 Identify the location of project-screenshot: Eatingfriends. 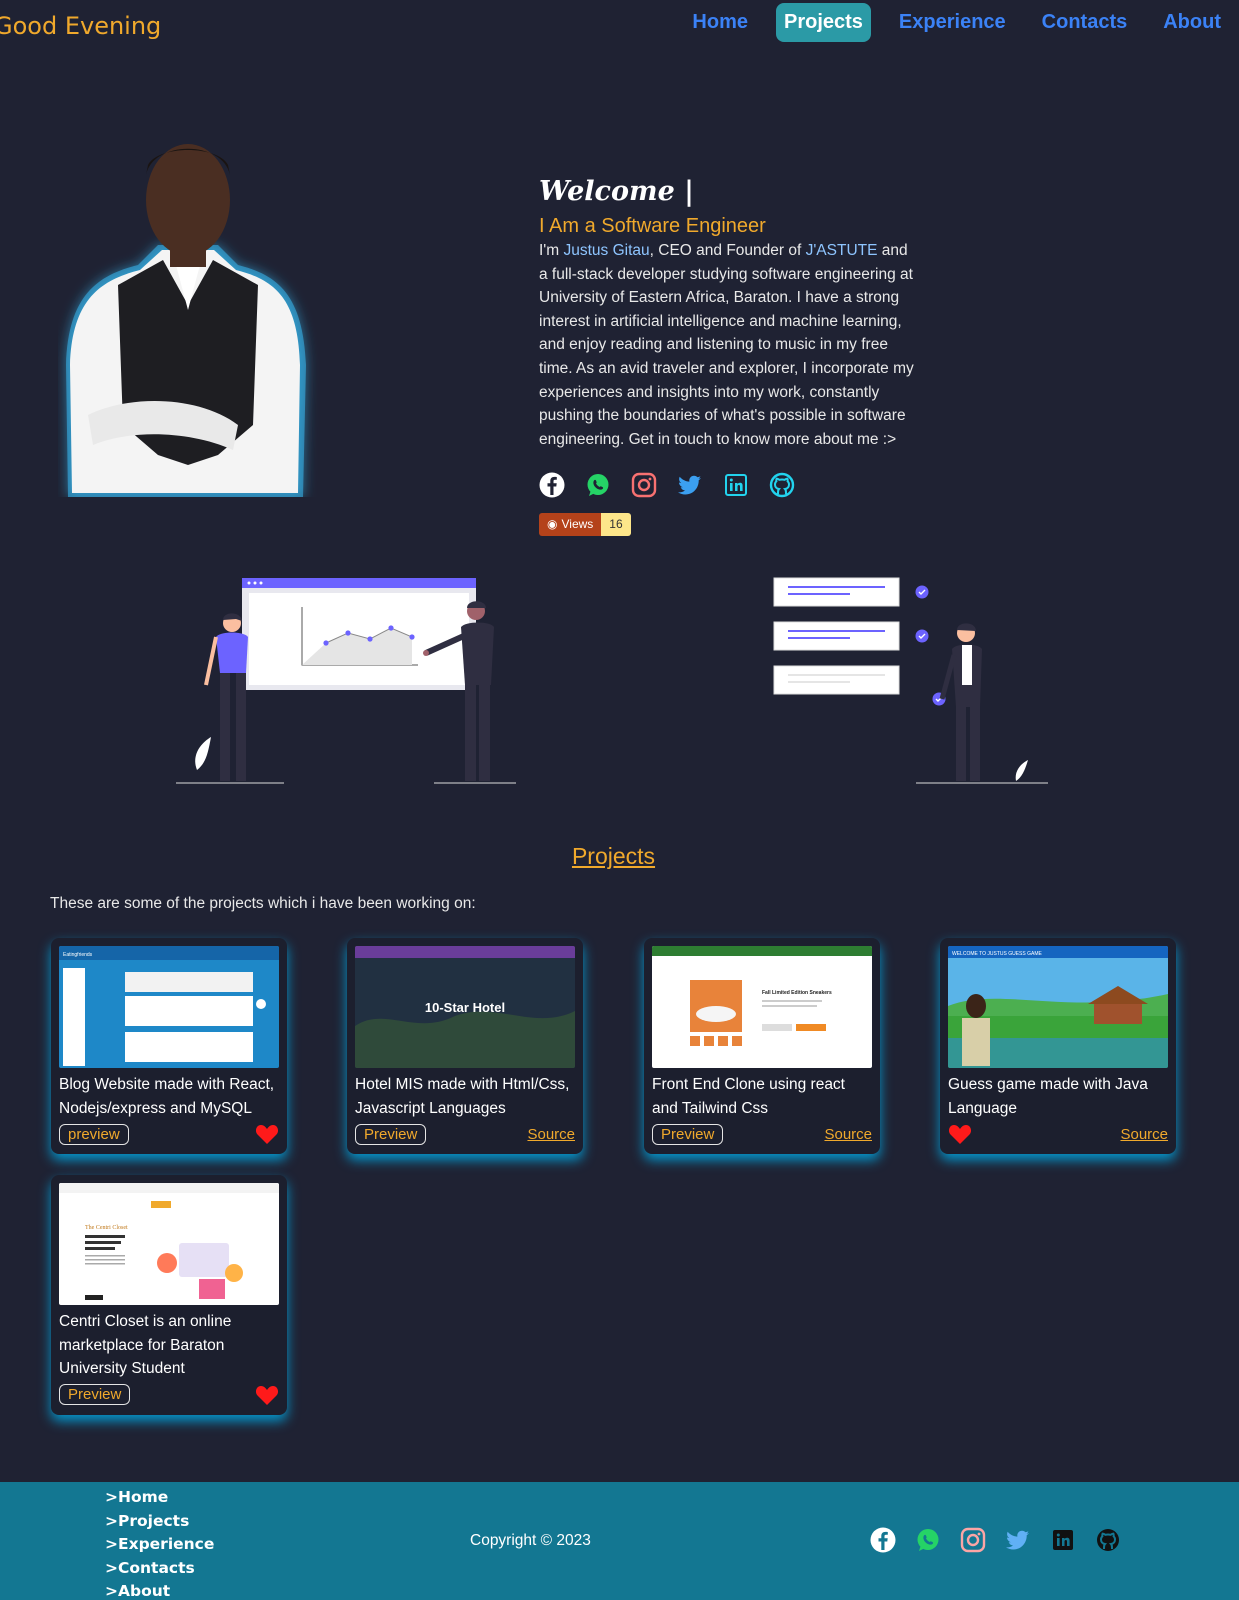
(169, 1007).